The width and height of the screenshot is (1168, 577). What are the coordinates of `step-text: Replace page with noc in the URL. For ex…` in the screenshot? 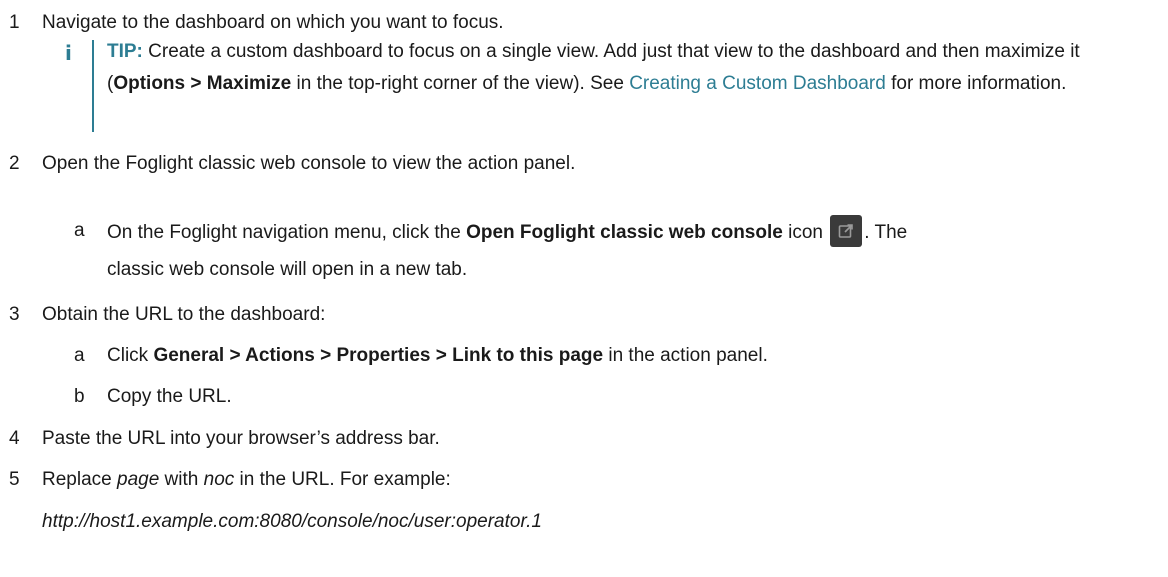 It's located at (246, 480).